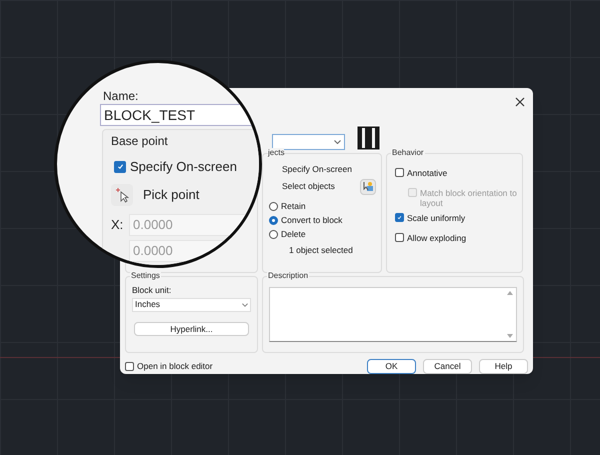  I want to click on group-title: jects, so click(276, 153).